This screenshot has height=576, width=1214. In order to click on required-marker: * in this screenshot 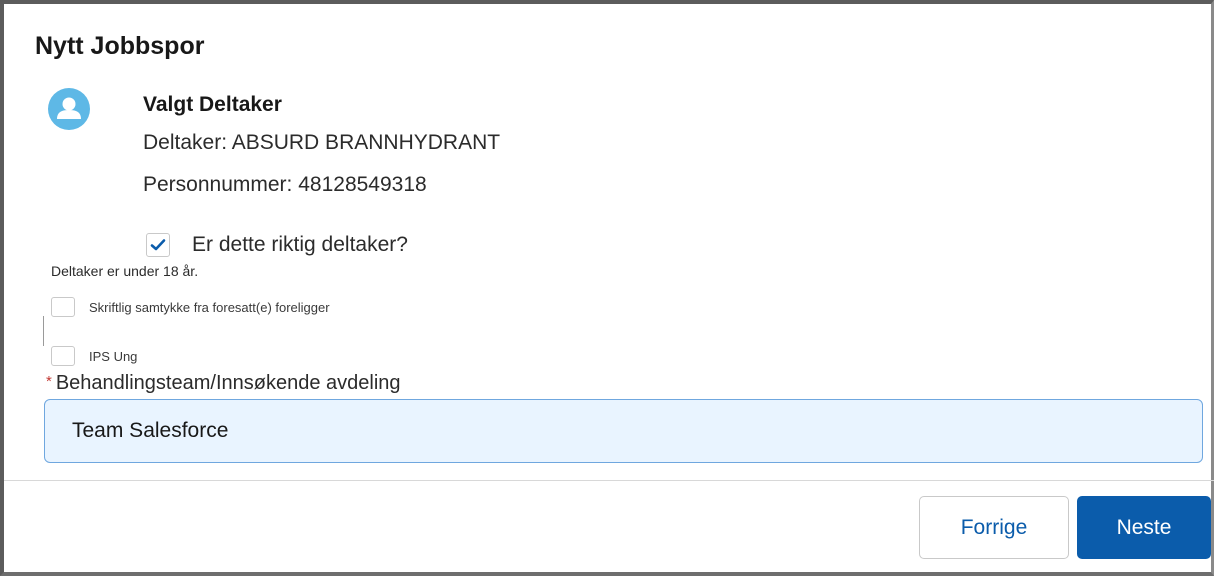, I will do `click(49, 381)`.